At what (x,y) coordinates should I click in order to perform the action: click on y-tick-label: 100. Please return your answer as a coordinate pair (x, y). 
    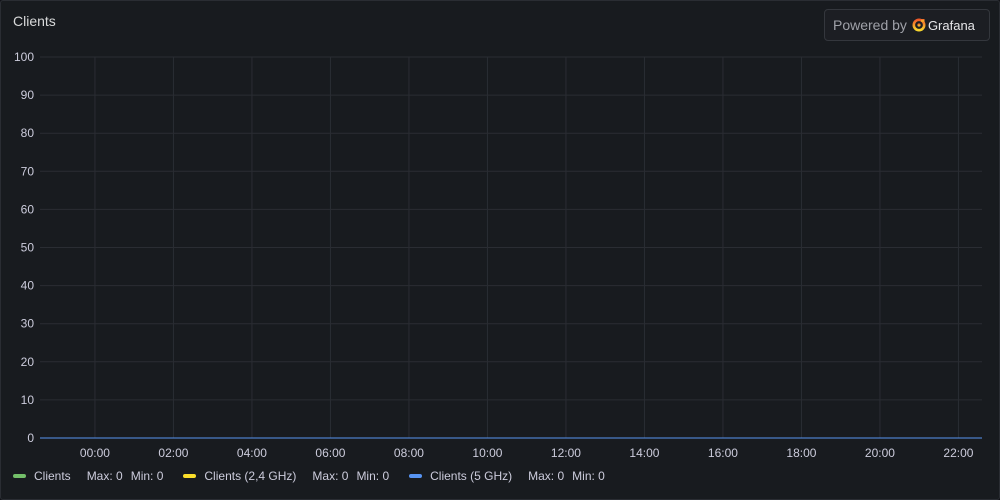
    Looking at the image, I should click on (24, 57).